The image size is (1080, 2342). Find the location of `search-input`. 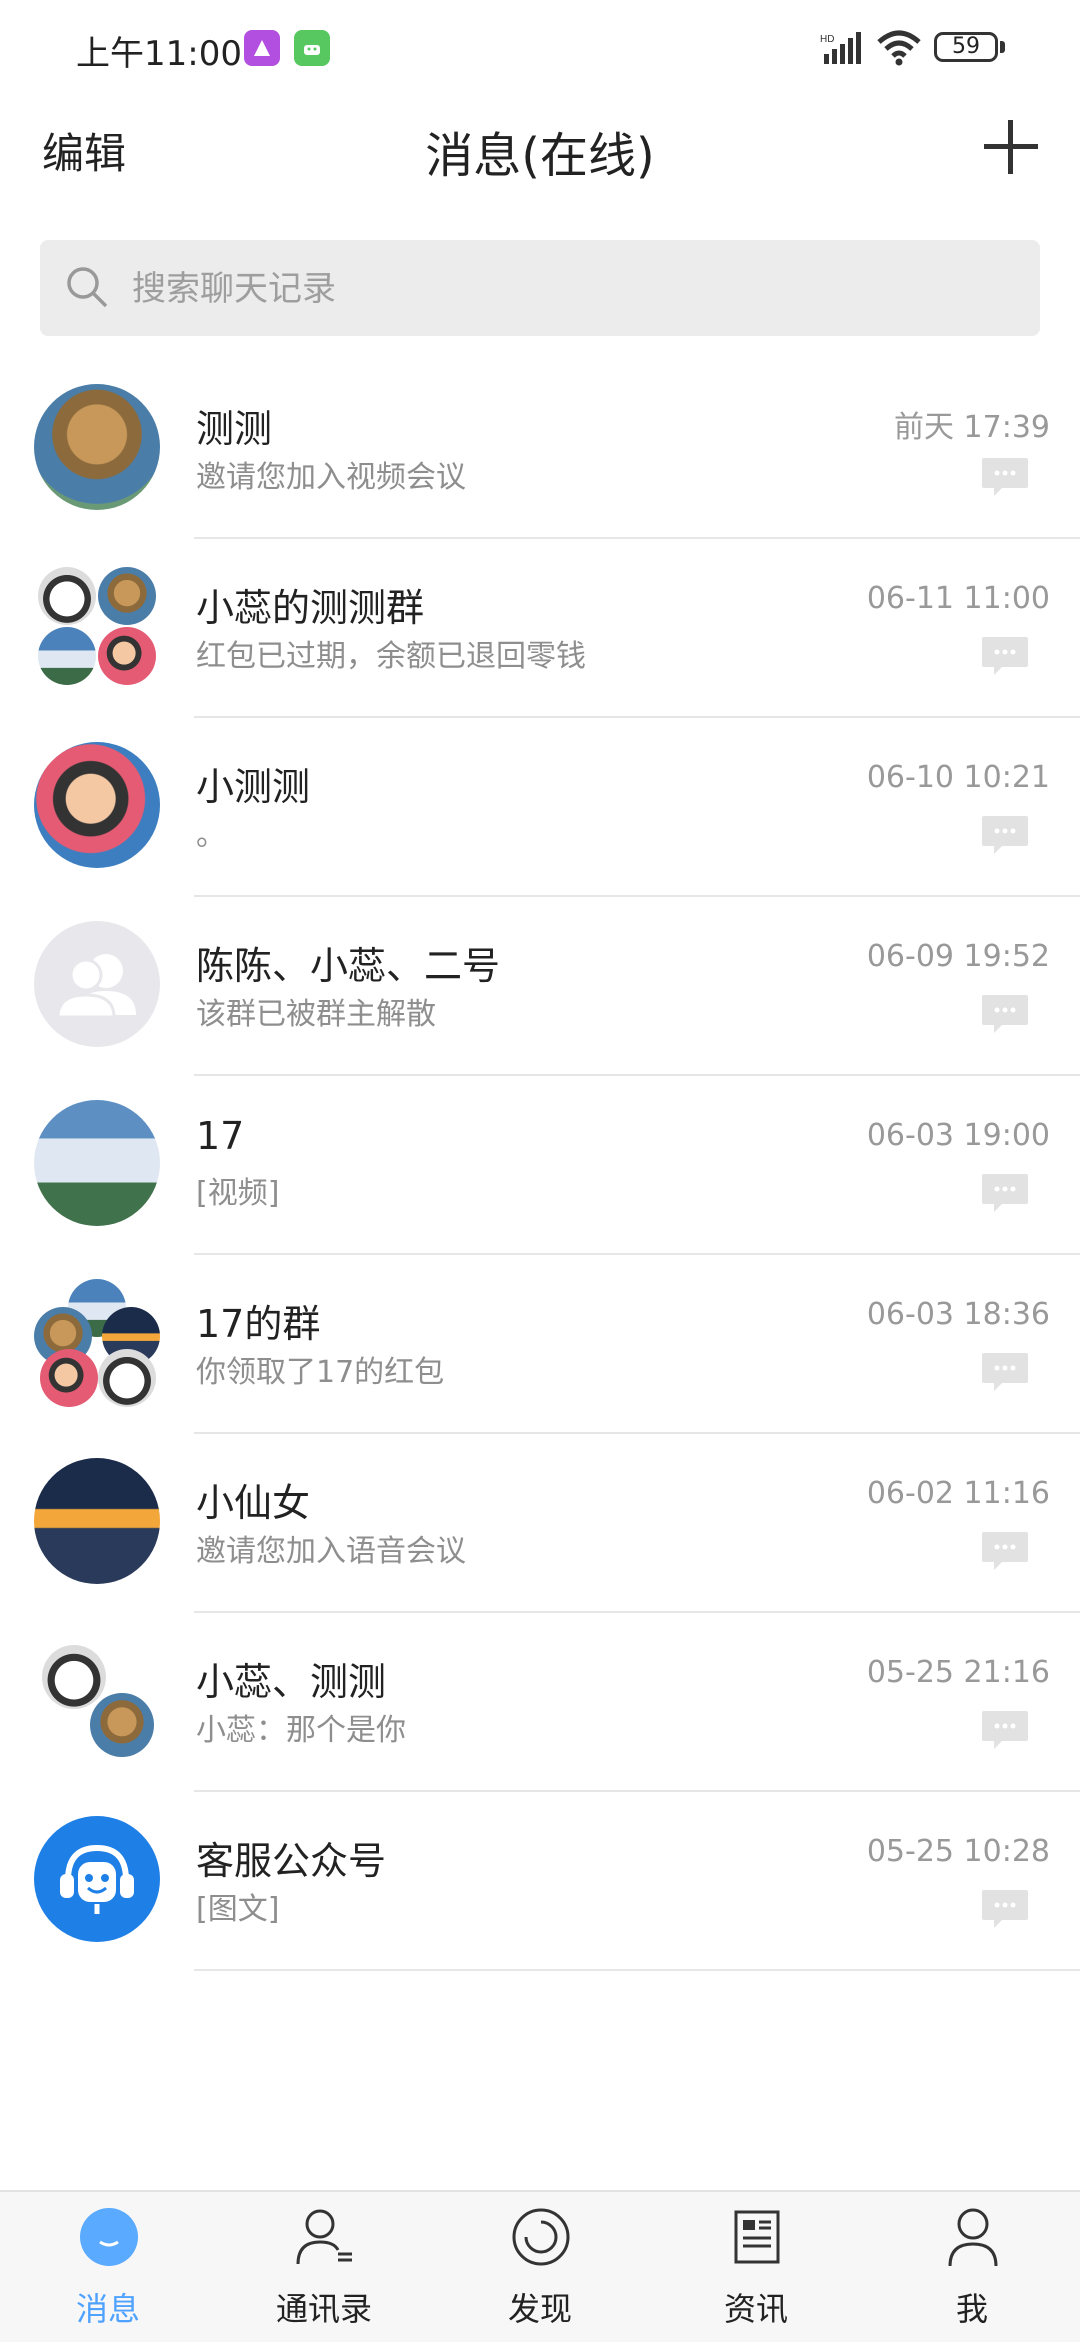

search-input is located at coordinates (572, 289).